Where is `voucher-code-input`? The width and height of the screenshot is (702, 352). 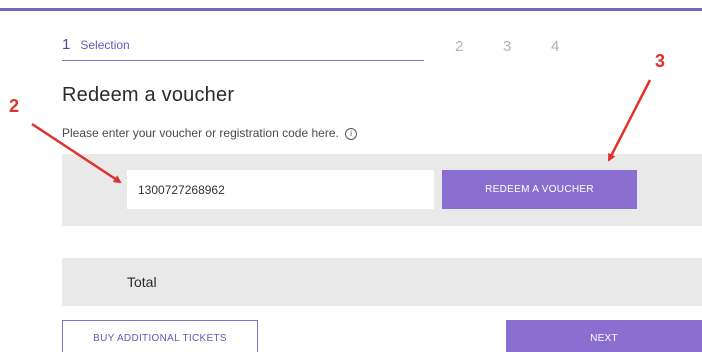 voucher-code-input is located at coordinates (280, 189).